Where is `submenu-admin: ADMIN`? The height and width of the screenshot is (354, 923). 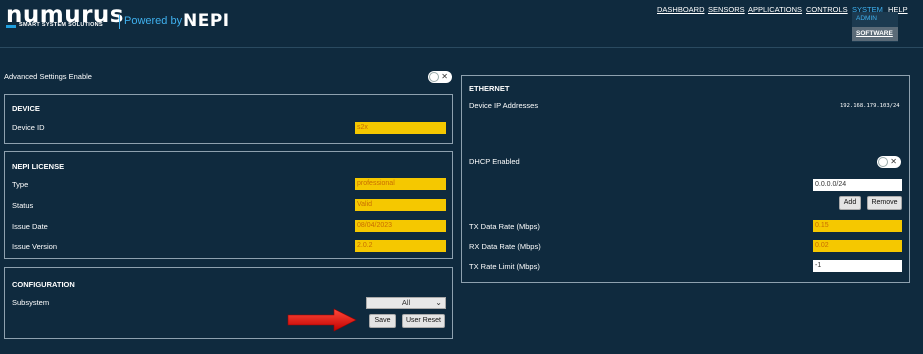 submenu-admin: ADMIN is located at coordinates (866, 18).